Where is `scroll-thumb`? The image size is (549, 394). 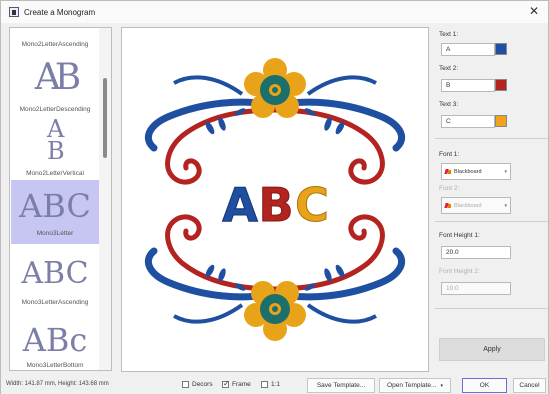
scroll-thumb is located at coordinates (105, 118).